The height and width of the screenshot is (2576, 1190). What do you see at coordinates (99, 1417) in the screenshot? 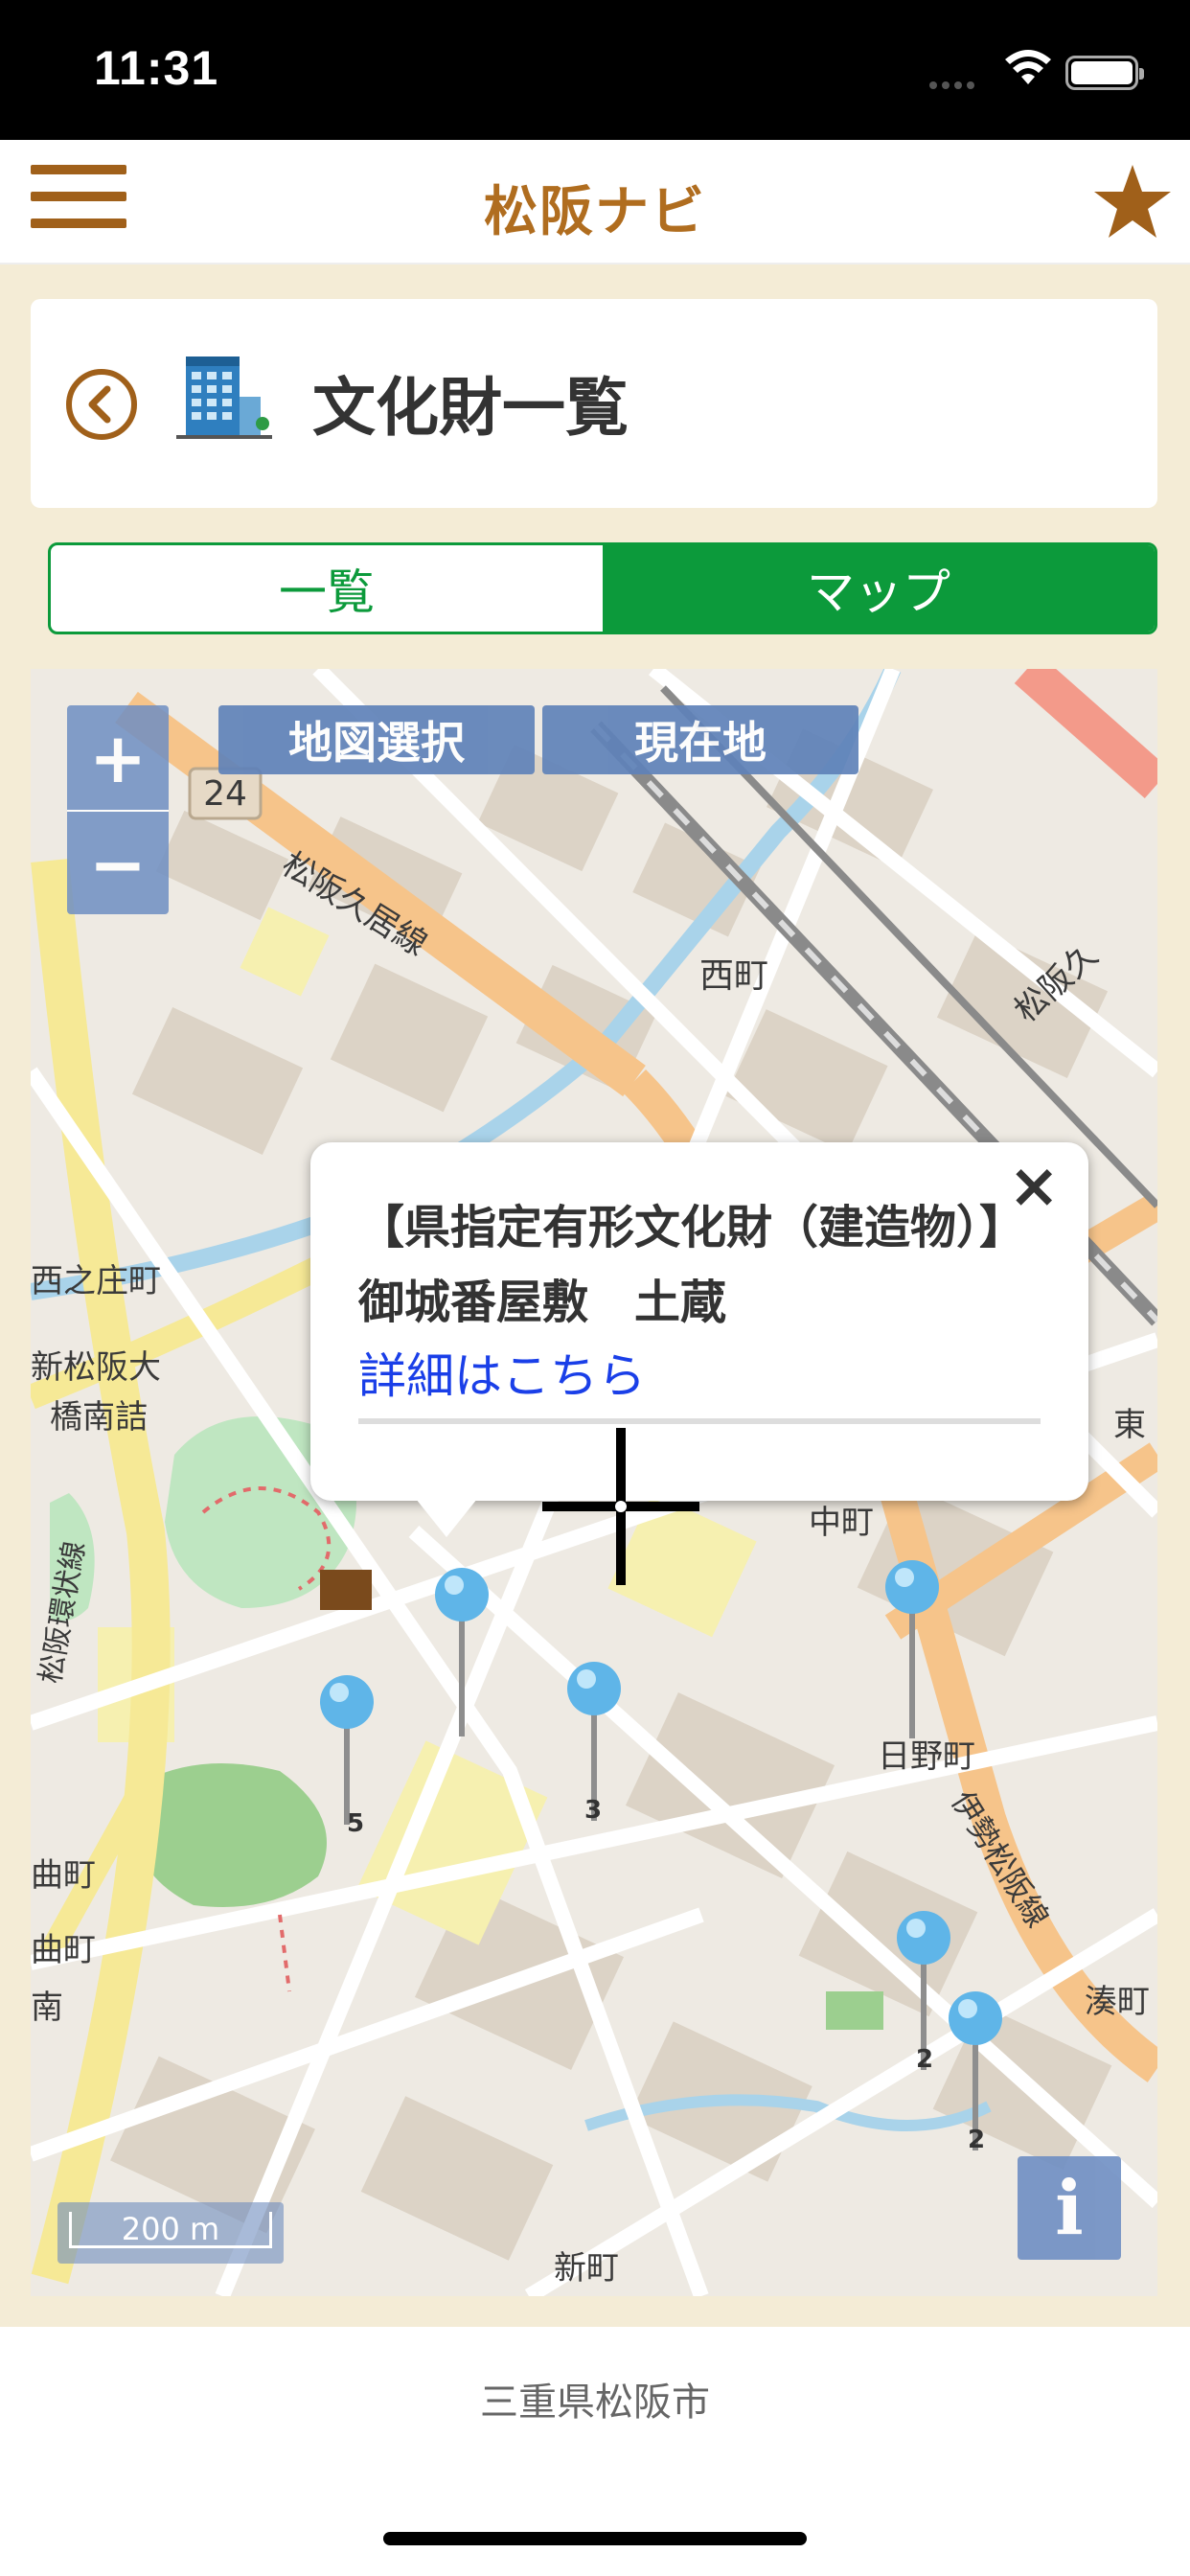
I see `district-label: 橋南詰` at bounding box center [99, 1417].